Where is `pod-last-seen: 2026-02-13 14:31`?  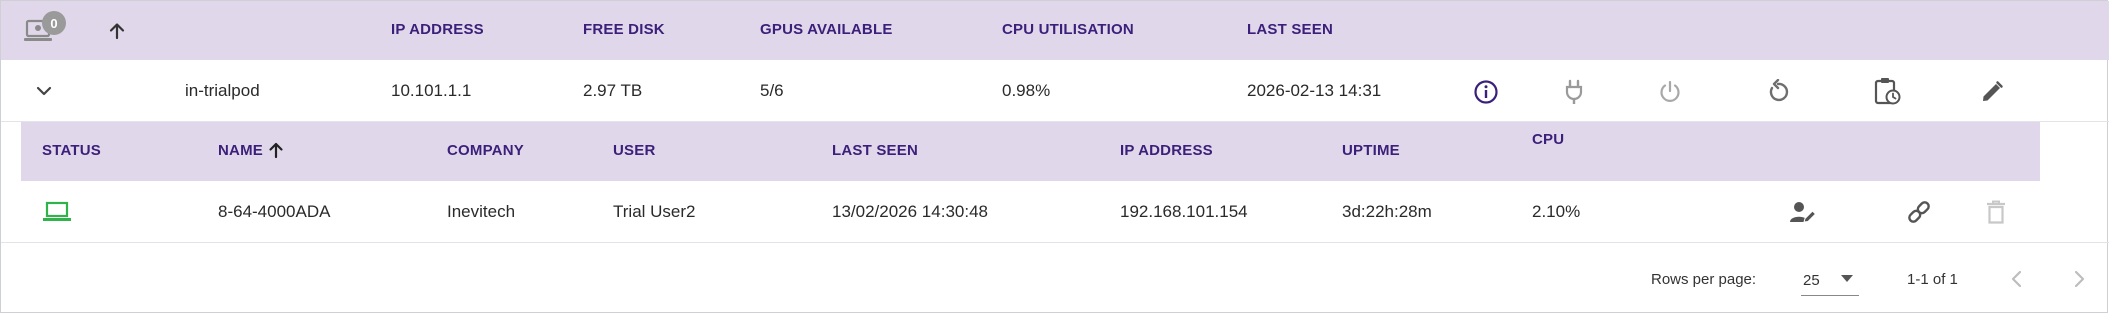 pod-last-seen: 2026-02-13 14:31 is located at coordinates (1314, 90).